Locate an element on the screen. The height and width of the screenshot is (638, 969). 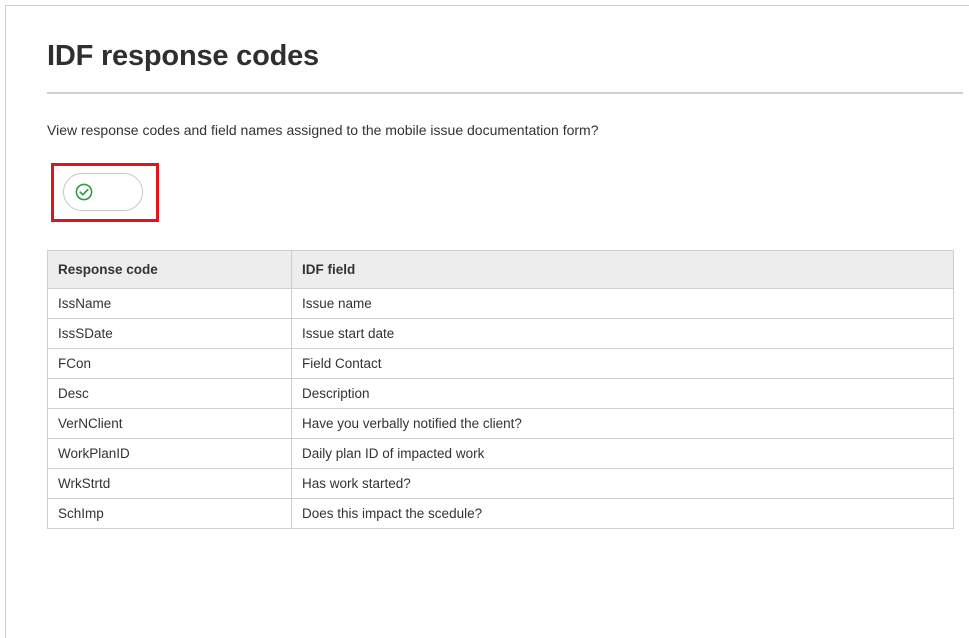
check-circle-icon is located at coordinates (84, 192).